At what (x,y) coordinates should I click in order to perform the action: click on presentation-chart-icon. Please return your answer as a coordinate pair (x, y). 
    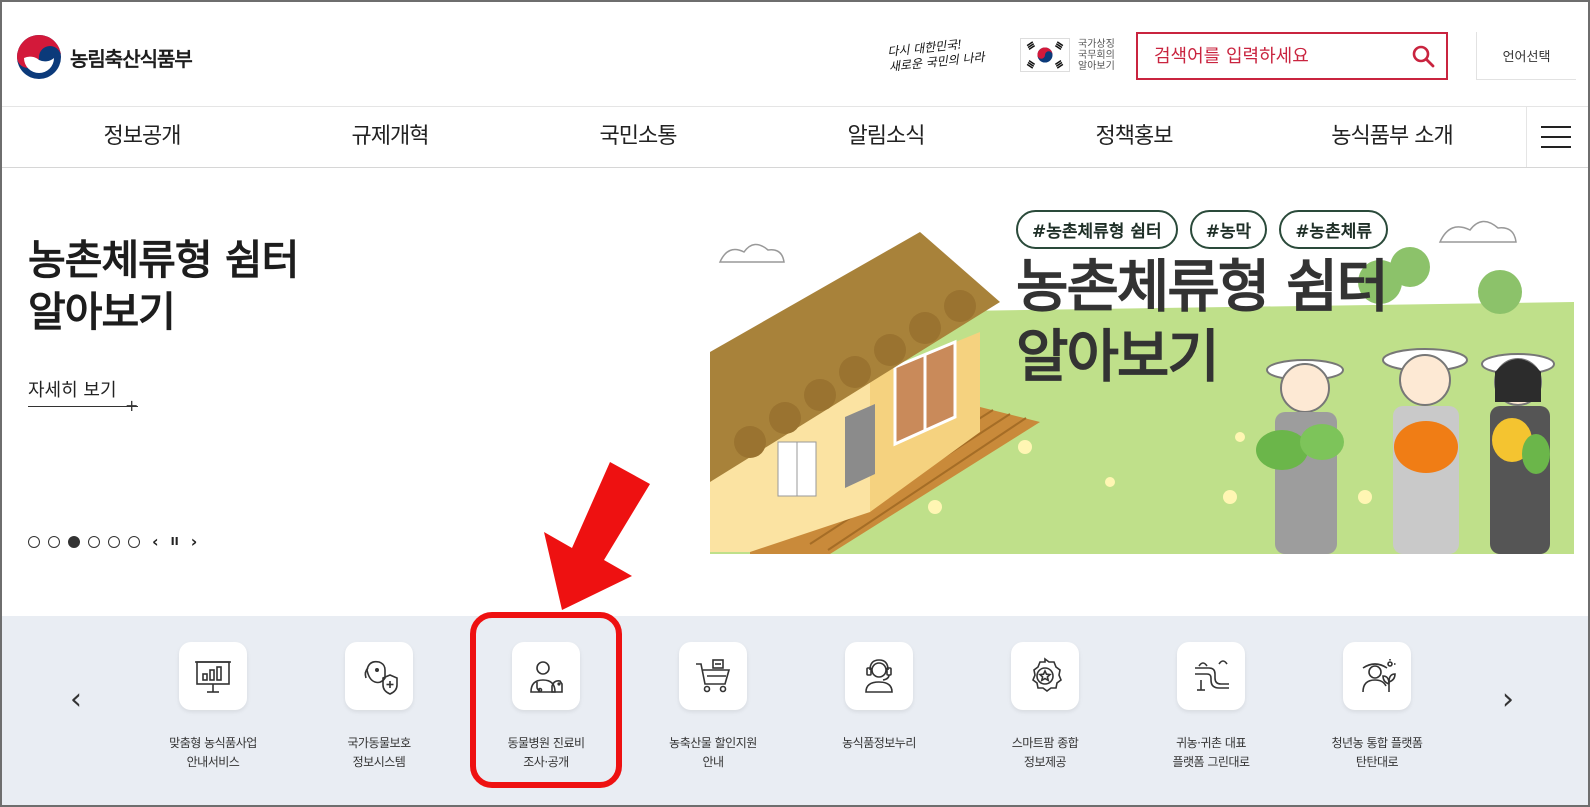
    Looking at the image, I should click on (213, 677).